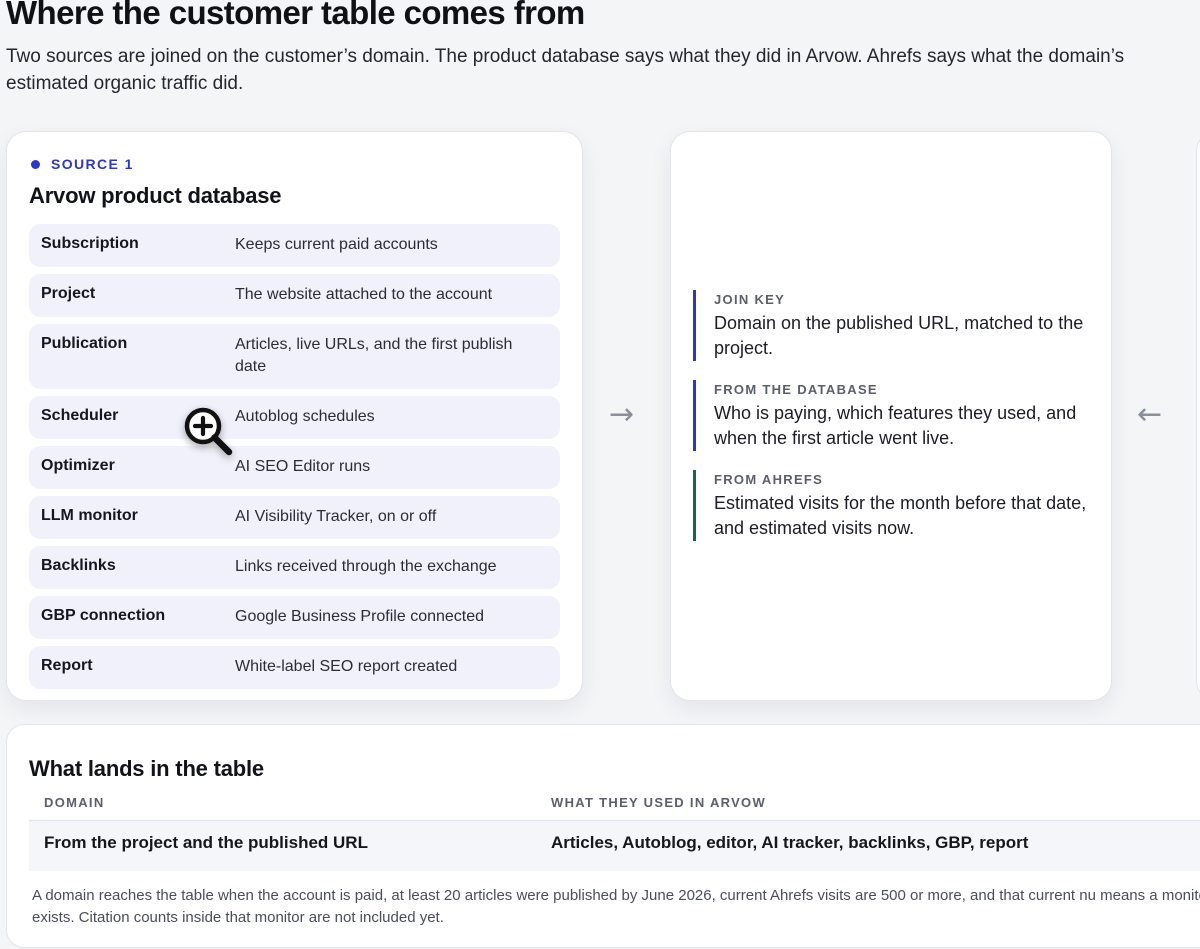 This screenshot has height=949, width=1200. I want to click on table-name: Project, so click(68, 293).